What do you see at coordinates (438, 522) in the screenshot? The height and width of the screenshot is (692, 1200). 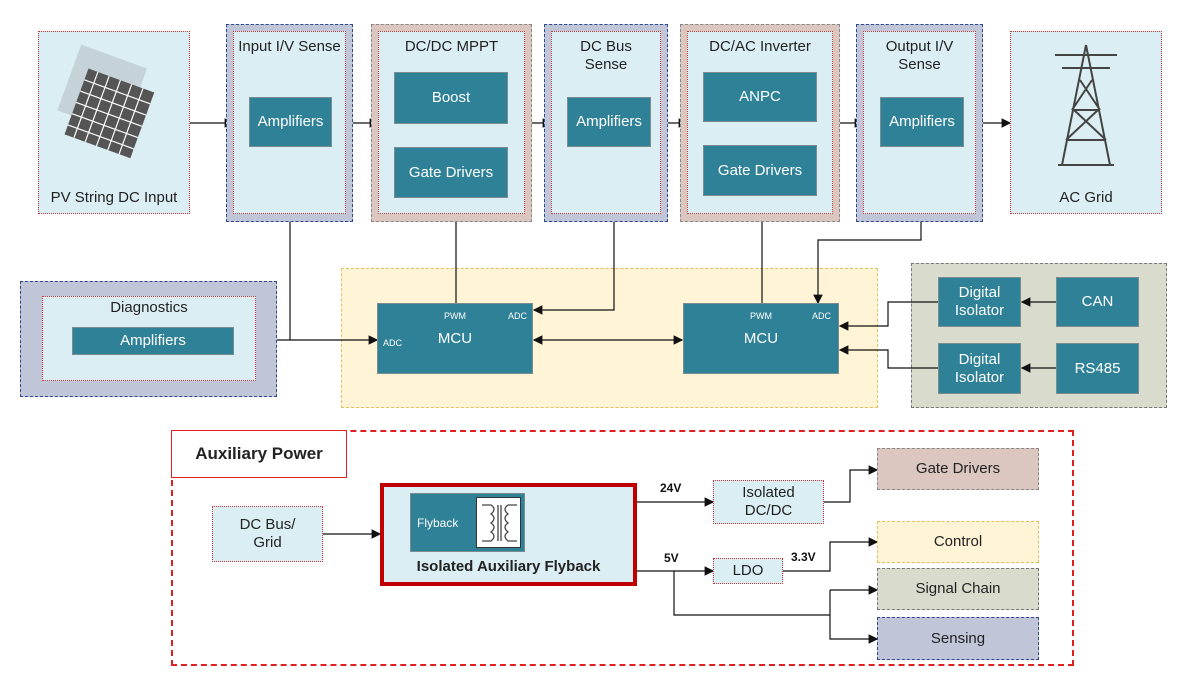 I see `flyback-label: Flyback` at bounding box center [438, 522].